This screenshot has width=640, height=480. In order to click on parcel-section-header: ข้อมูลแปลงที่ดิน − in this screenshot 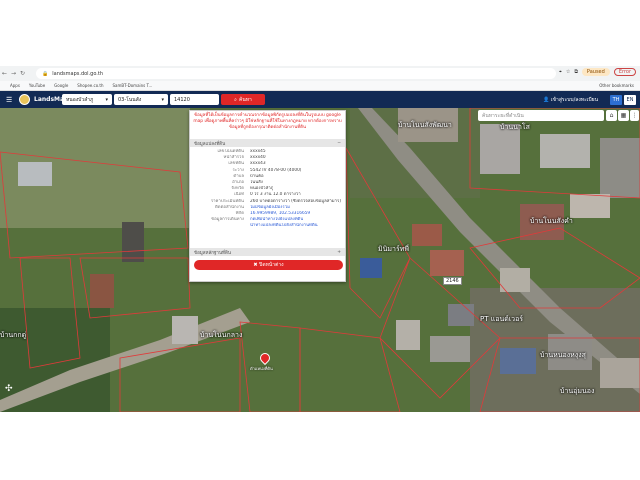, I will do `click(267, 143)`.